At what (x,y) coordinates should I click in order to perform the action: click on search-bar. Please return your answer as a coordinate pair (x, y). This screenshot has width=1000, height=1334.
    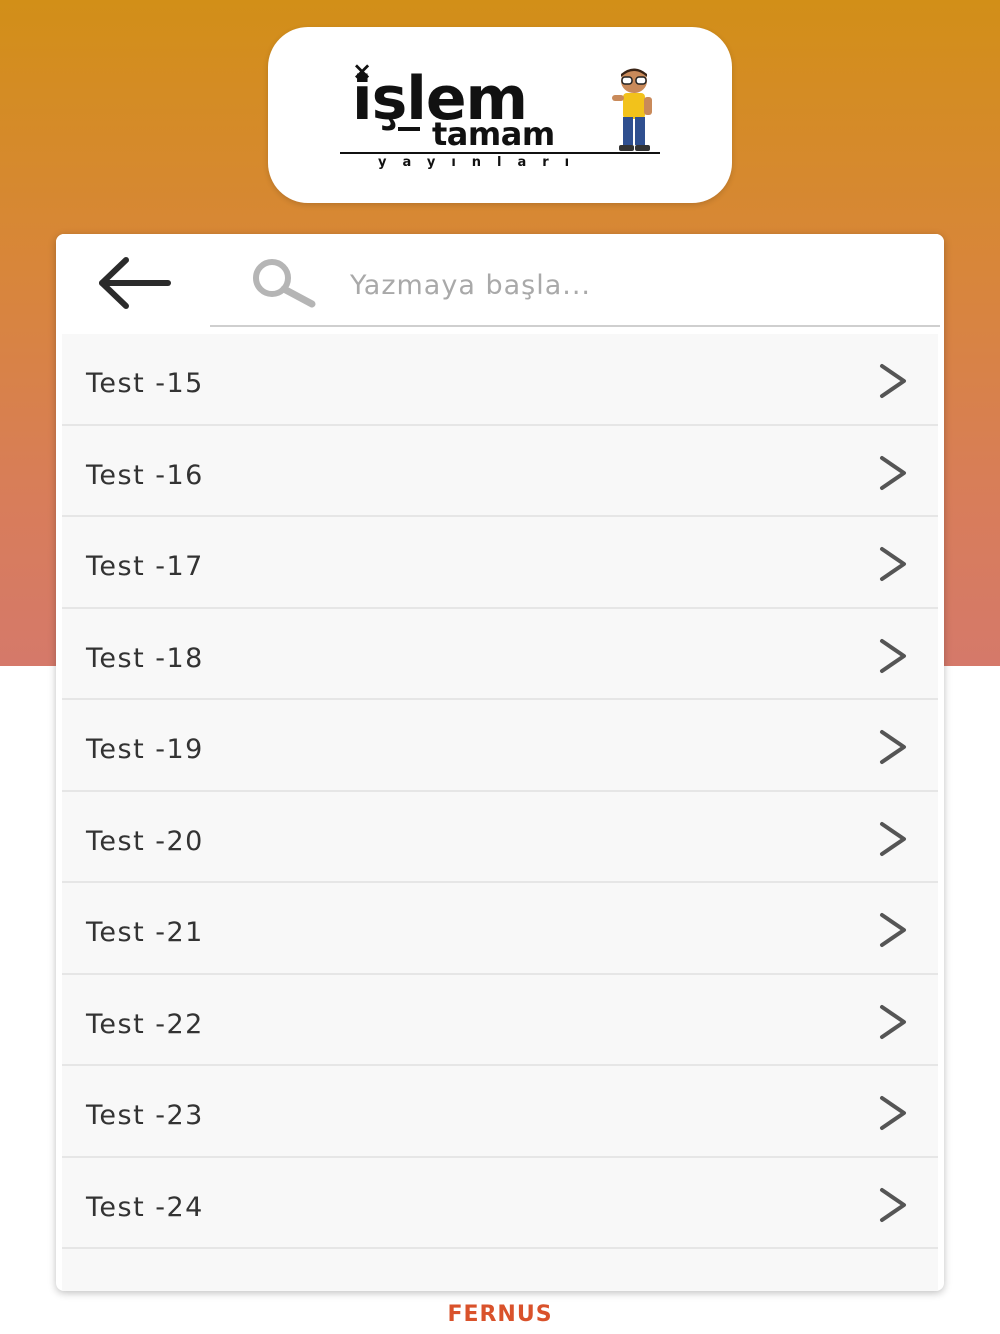
    Looking at the image, I should click on (575, 280).